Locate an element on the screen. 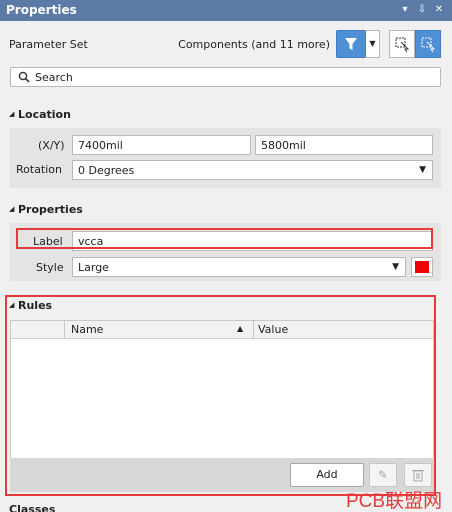 This screenshot has width=452, height=512. search-icon is located at coordinates (24, 77).